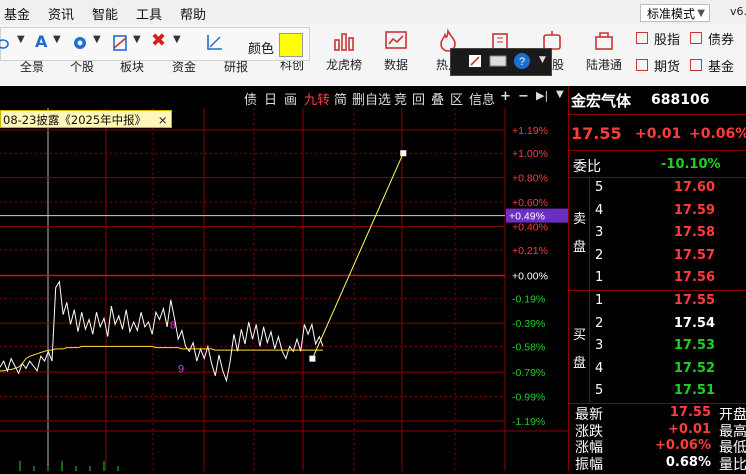  What do you see at coordinates (475, 61) in the screenshot?
I see `note-icon` at bounding box center [475, 61].